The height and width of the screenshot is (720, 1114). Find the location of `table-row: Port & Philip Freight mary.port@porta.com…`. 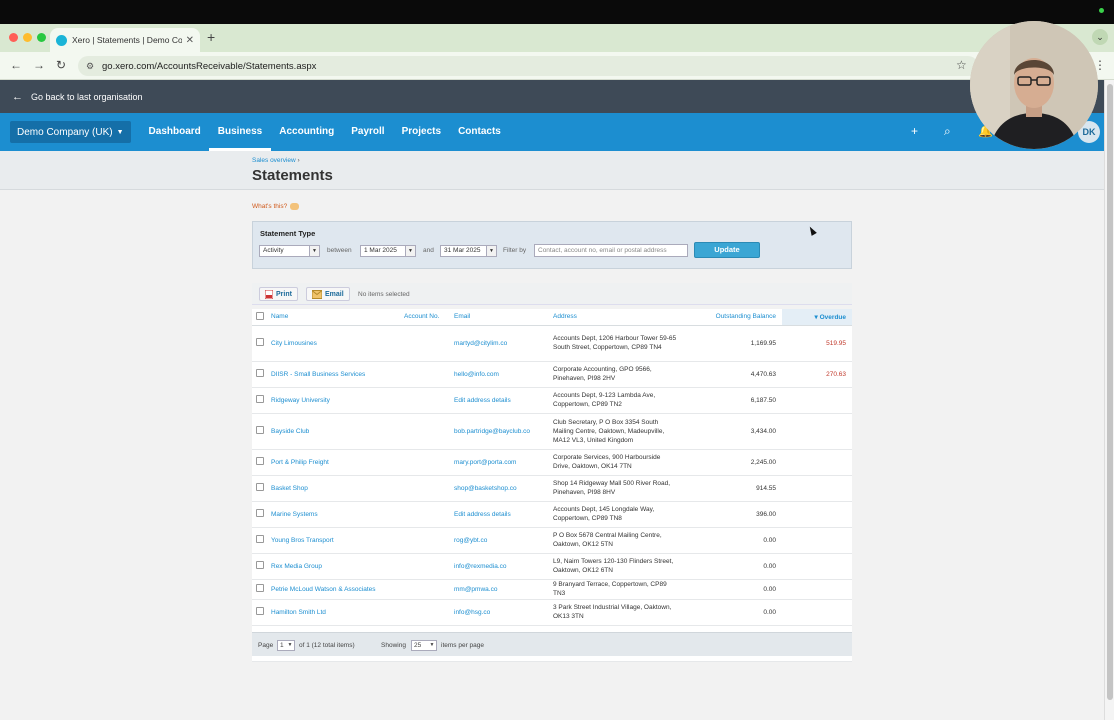

table-row: Port & Philip Freight mary.port@porta.com… is located at coordinates (552, 462).